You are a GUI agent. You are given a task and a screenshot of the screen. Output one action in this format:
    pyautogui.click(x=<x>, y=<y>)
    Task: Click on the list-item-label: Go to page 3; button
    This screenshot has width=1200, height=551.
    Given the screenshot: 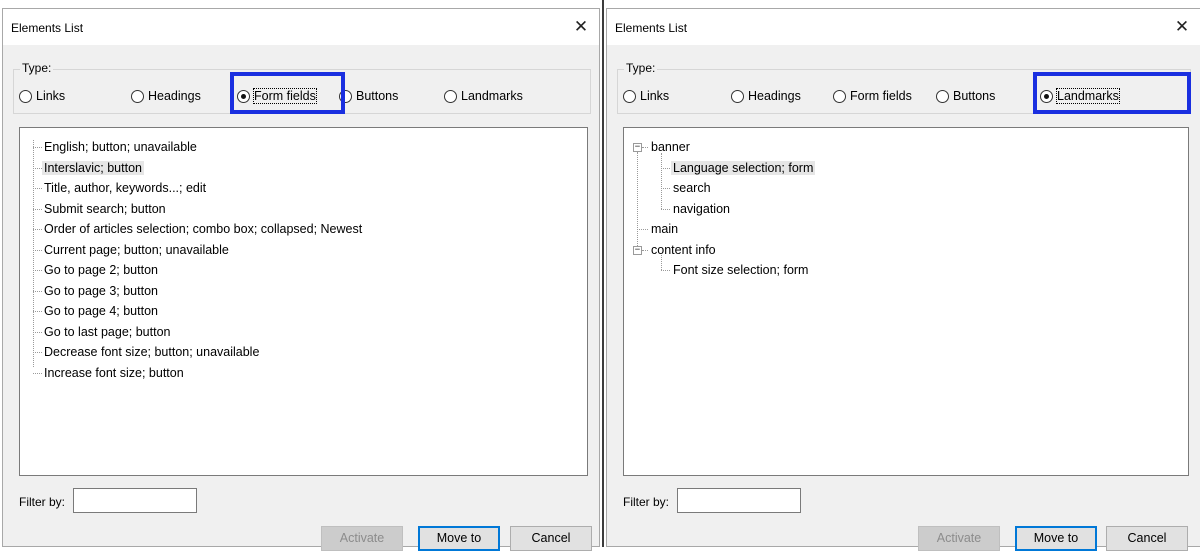 What is the action you would take?
    pyautogui.click(x=101, y=290)
    